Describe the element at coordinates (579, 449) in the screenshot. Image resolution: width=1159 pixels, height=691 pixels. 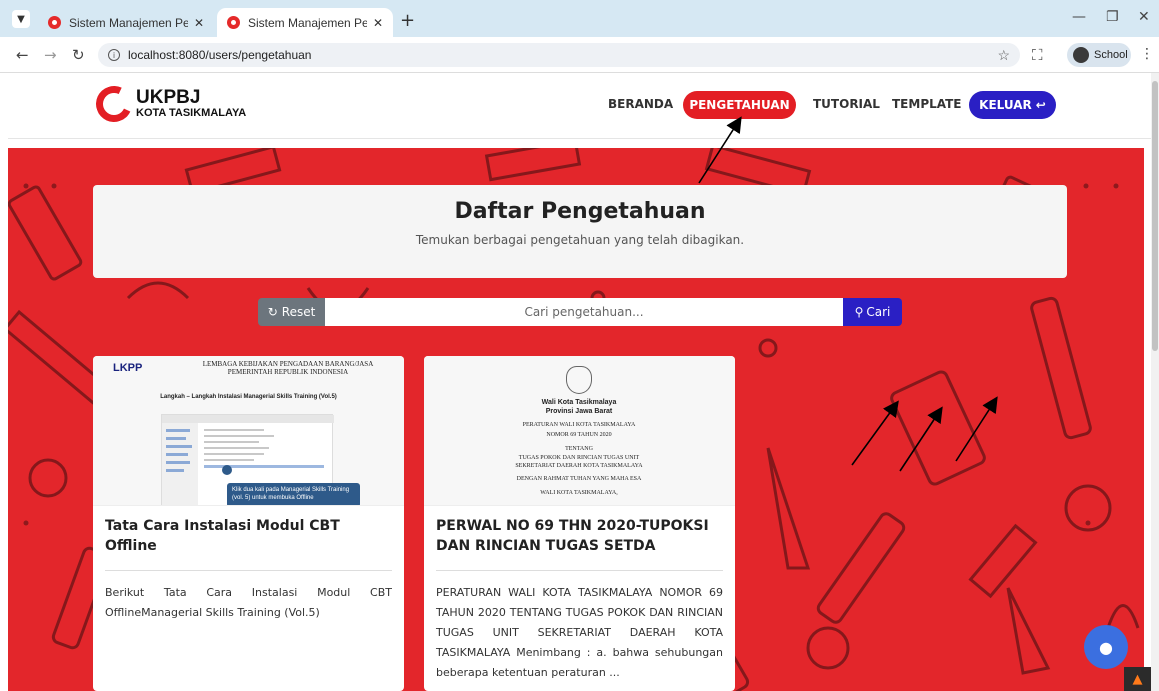
I see `doc-line: TENTANG` at that location.